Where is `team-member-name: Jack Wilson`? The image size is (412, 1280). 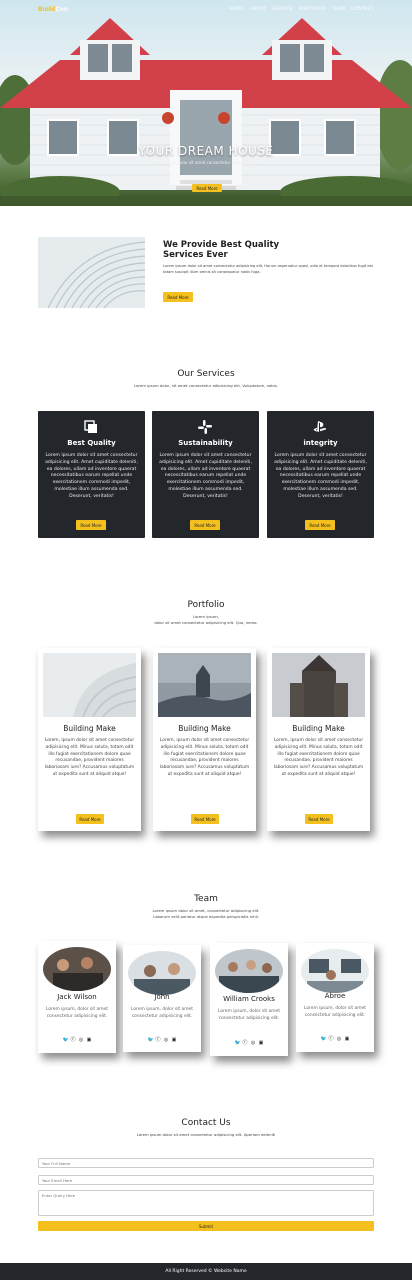 team-member-name: Jack Wilson is located at coordinates (77, 997).